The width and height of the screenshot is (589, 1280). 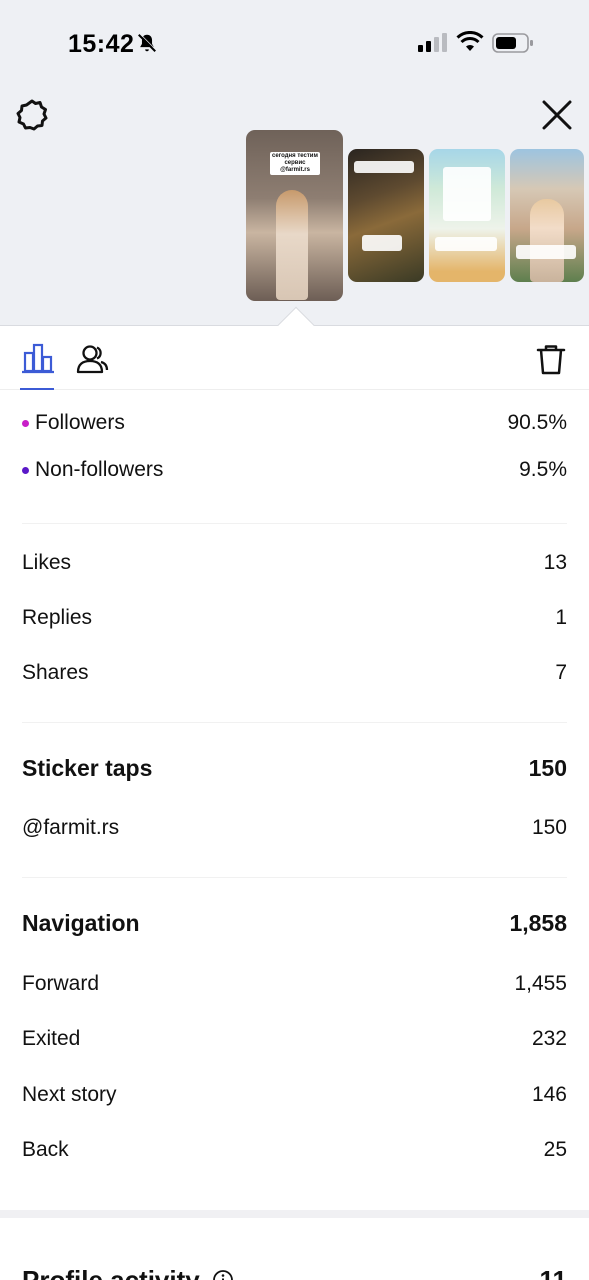 I want to click on status-bar: 15:42, so click(x=294, y=40).